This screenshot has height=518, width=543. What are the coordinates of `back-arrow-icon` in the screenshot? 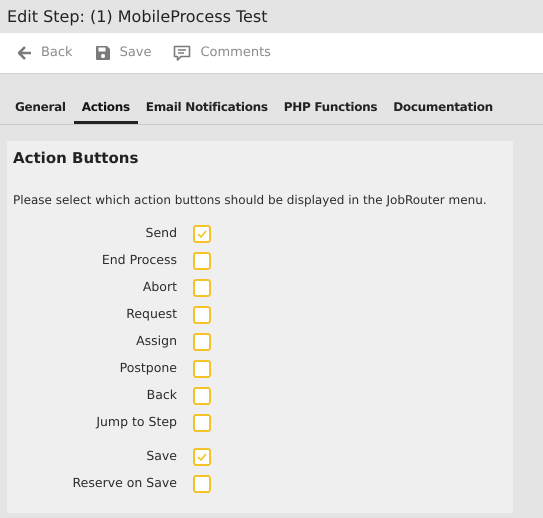 It's located at (25, 53).